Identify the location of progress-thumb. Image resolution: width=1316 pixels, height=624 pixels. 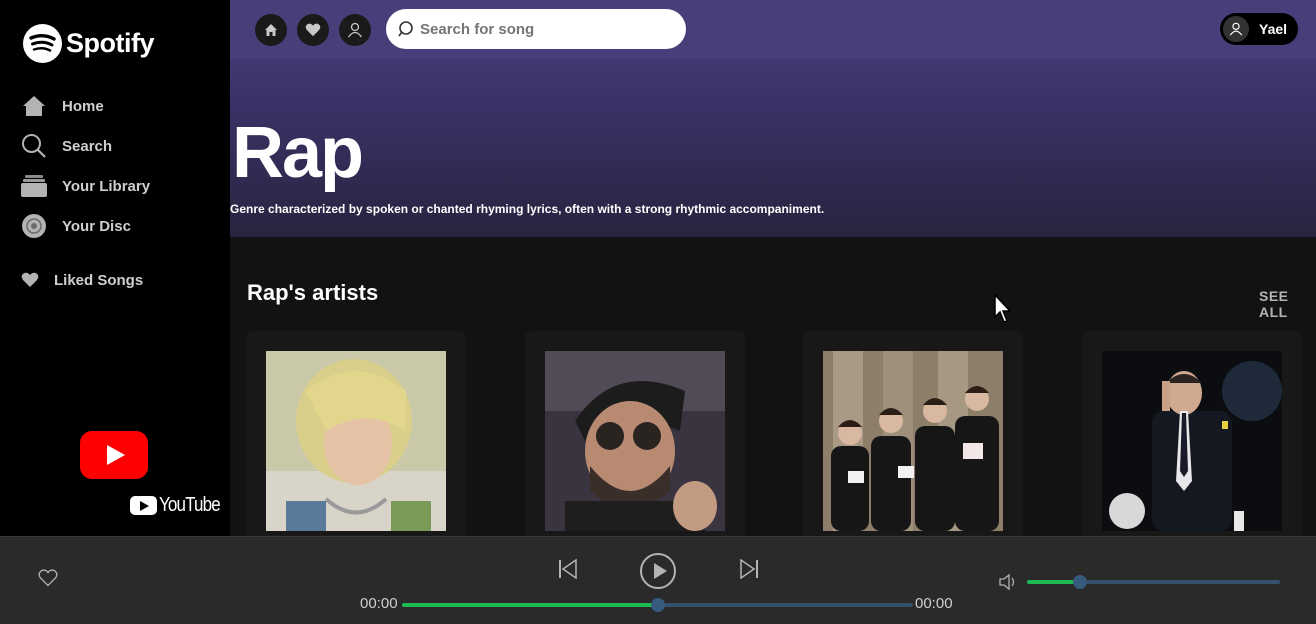
(657, 605).